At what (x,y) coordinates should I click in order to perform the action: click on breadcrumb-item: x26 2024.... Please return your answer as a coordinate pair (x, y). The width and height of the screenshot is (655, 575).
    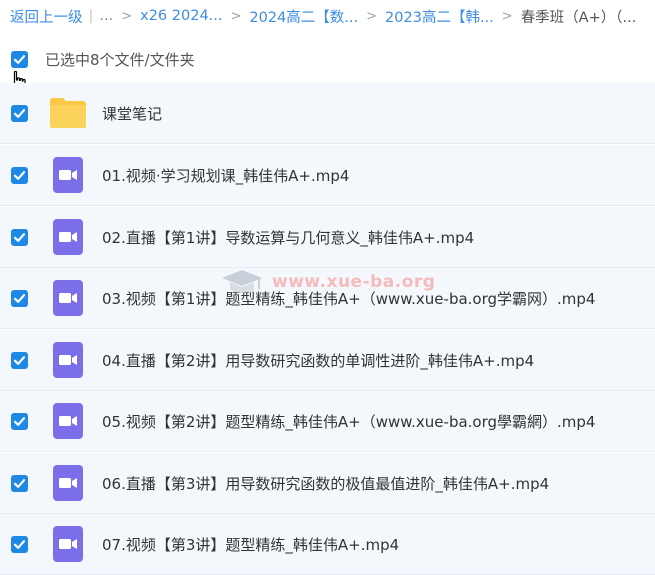
    Looking at the image, I should click on (181, 16).